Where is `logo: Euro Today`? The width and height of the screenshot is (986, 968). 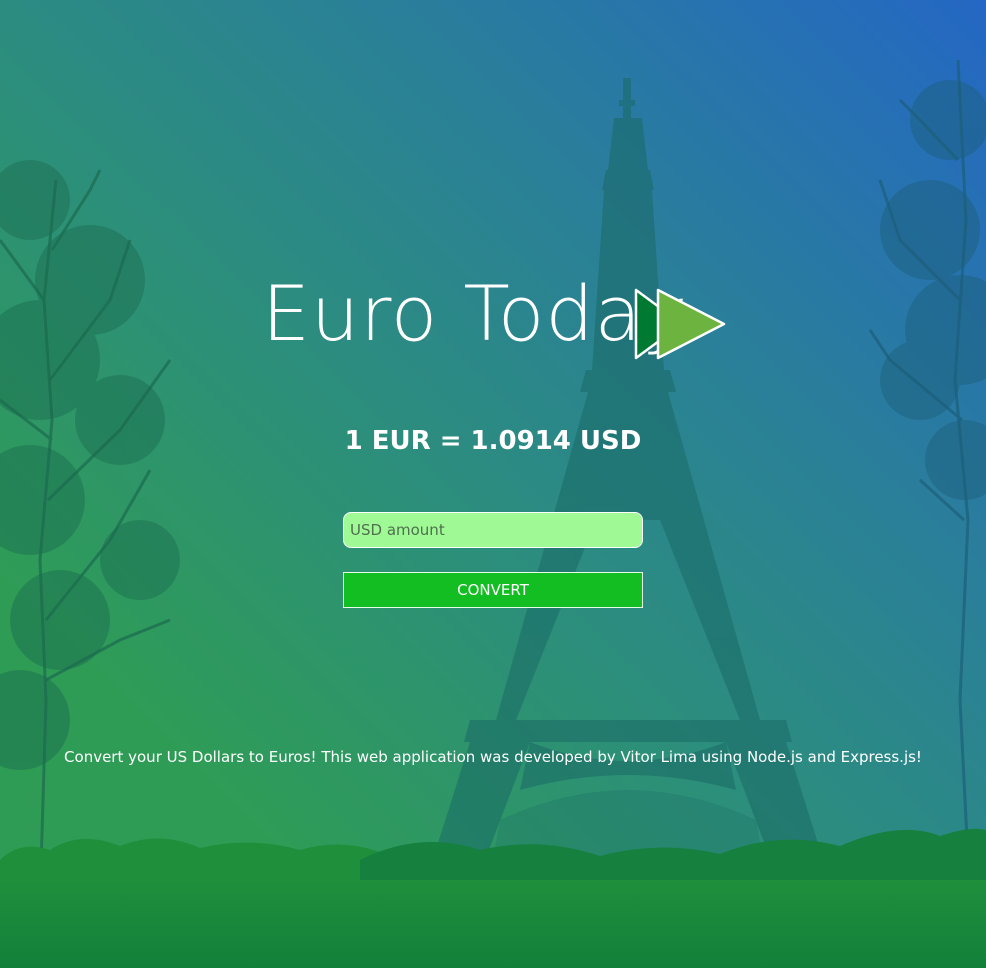
logo: Euro Today is located at coordinates (497, 324).